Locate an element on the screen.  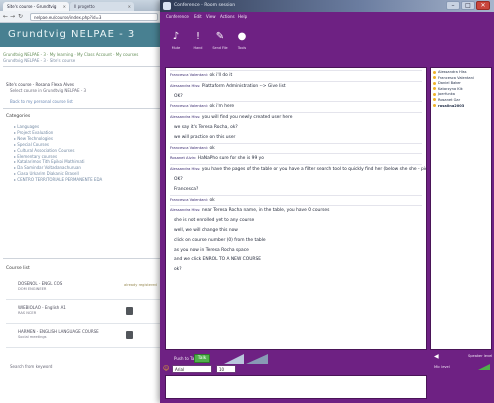
chat-message: as you now in Teresa Rocha space is located at coordinates (296, 251).